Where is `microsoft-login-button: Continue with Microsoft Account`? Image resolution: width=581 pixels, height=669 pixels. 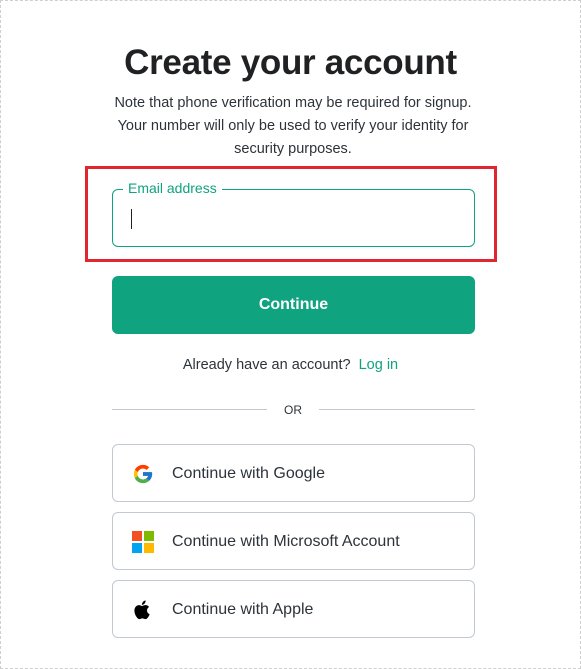
microsoft-login-button: Continue with Microsoft Account is located at coordinates (293, 541).